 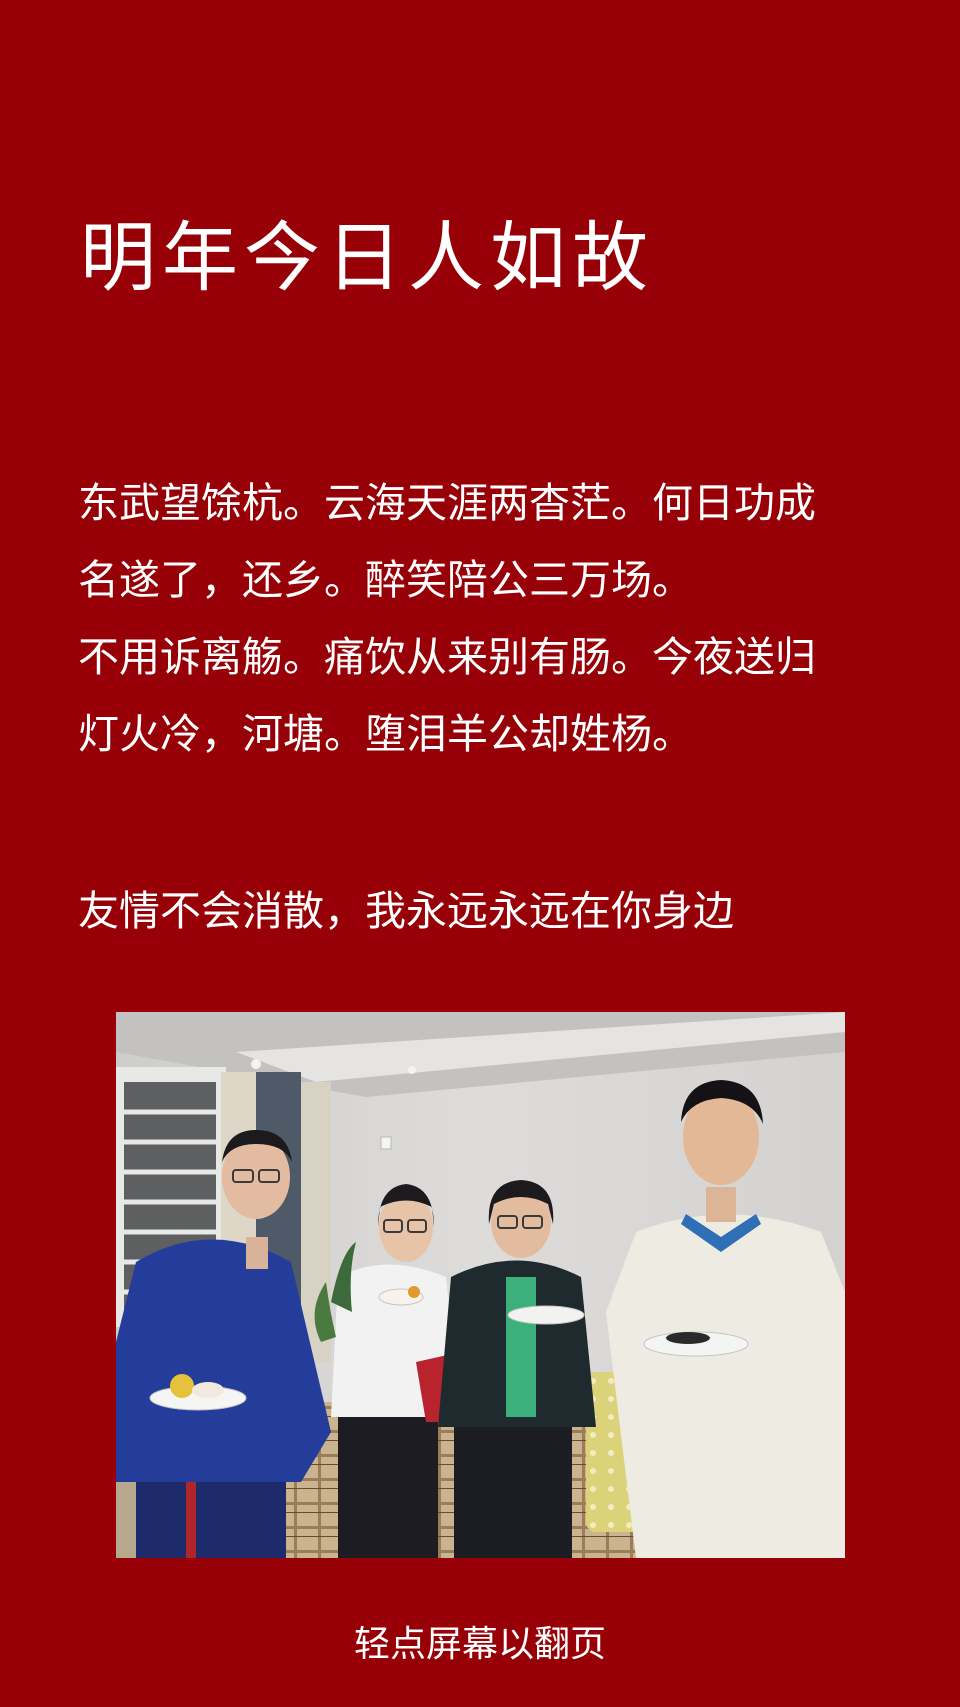 I want to click on poem-line: 东武望馀杭。云海天涯两杳茫。何日功成, so click(x=447, y=503).